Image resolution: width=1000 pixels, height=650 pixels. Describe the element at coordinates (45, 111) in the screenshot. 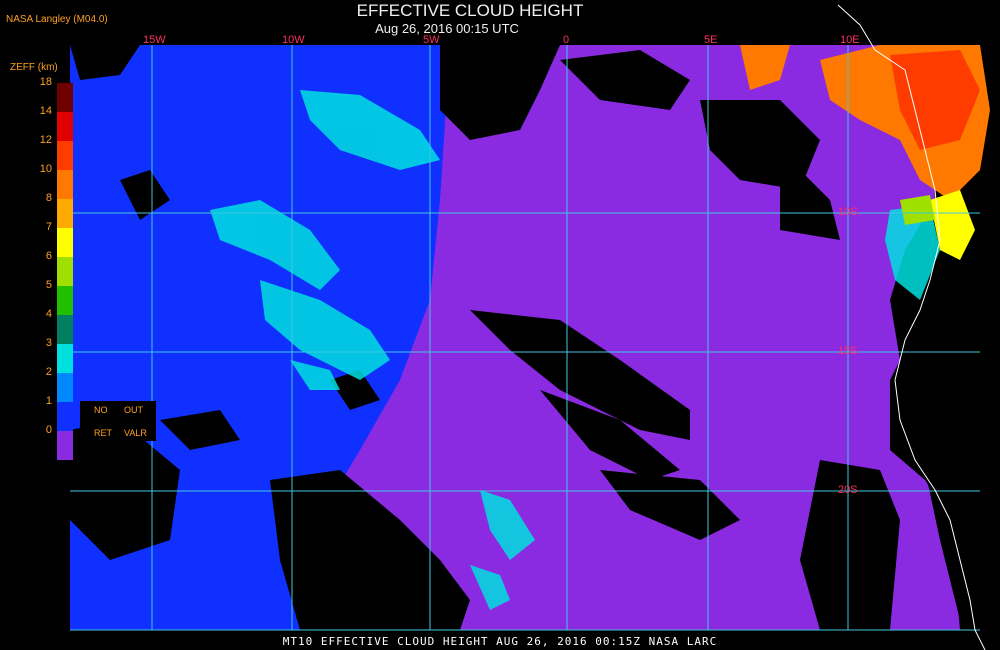

I see `legend-tick: 14` at that location.